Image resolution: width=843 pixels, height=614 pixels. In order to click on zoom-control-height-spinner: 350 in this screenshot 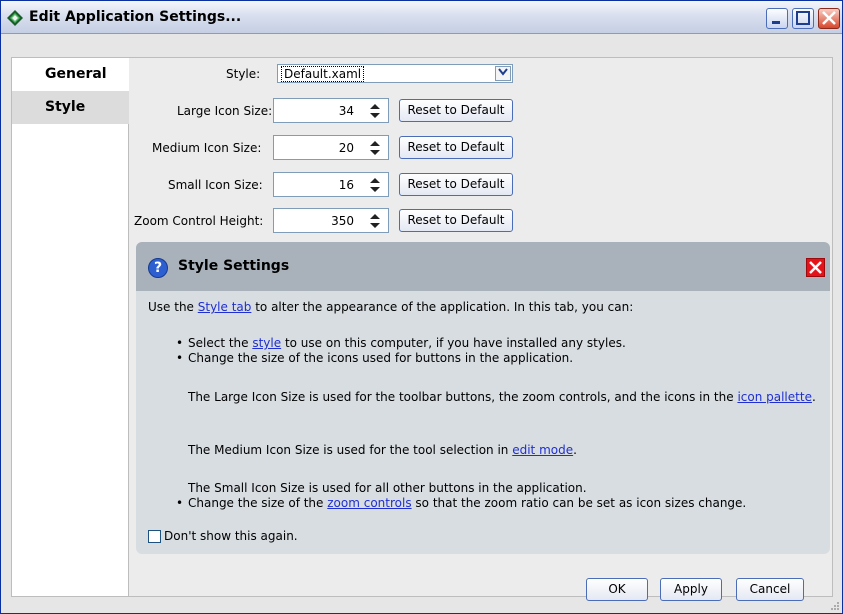, I will do `click(331, 220)`.